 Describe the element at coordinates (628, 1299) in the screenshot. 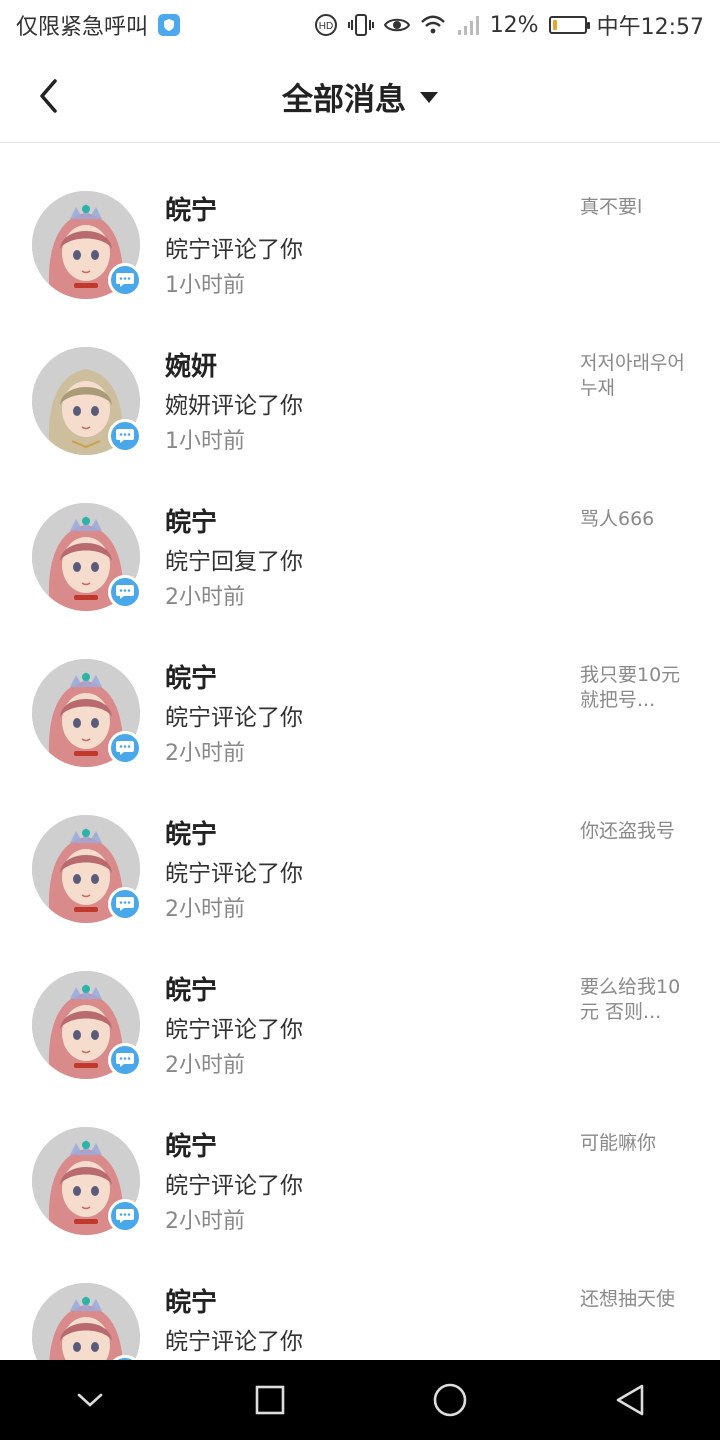

I see `comment-snippet: 还想抽天使` at that location.